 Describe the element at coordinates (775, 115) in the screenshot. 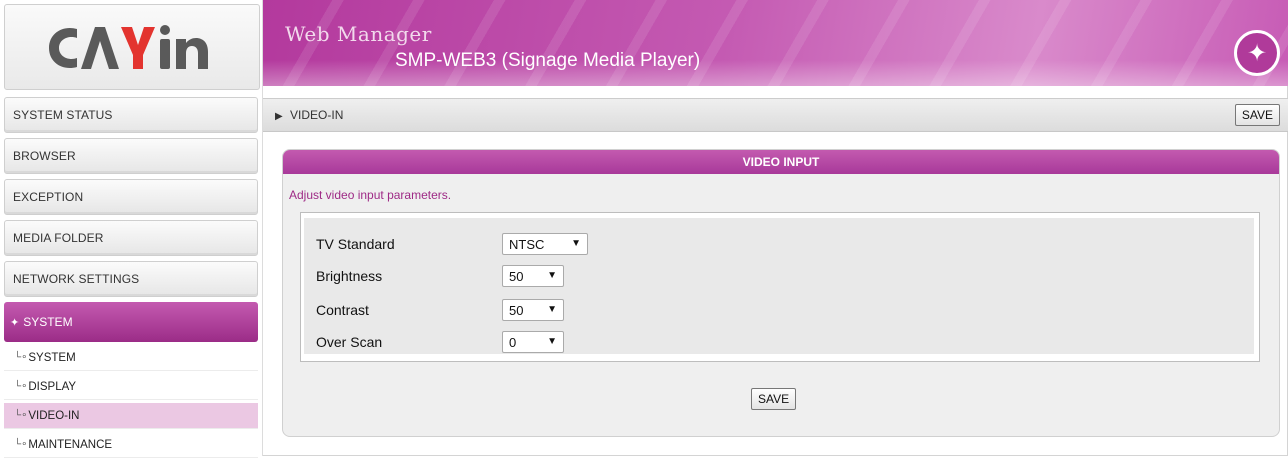

I see `breadcrumb-bar: ▶ VIDEO-IN SAVE` at that location.